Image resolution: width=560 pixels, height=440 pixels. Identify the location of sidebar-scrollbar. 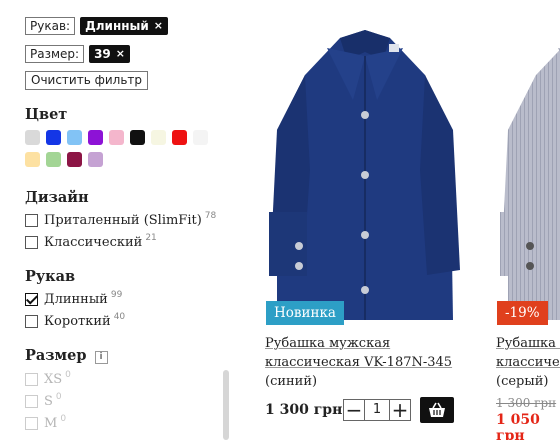
(226, 405).